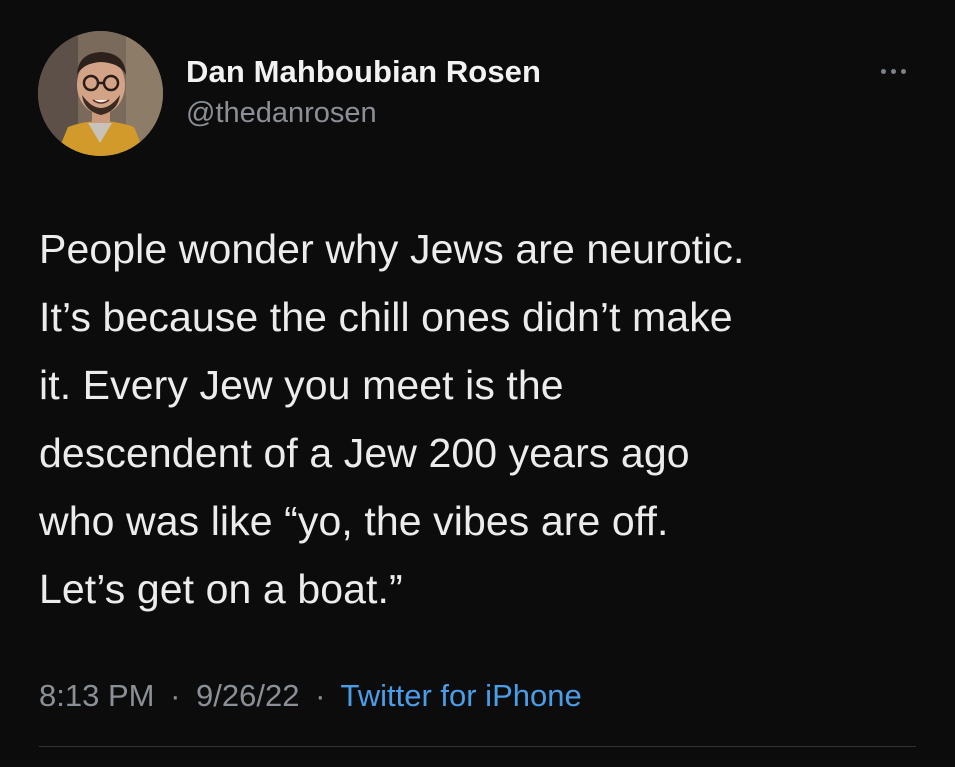 The image size is (955, 767). Describe the element at coordinates (363, 113) in the screenshot. I see `user-handle: @thedanrosen` at that location.